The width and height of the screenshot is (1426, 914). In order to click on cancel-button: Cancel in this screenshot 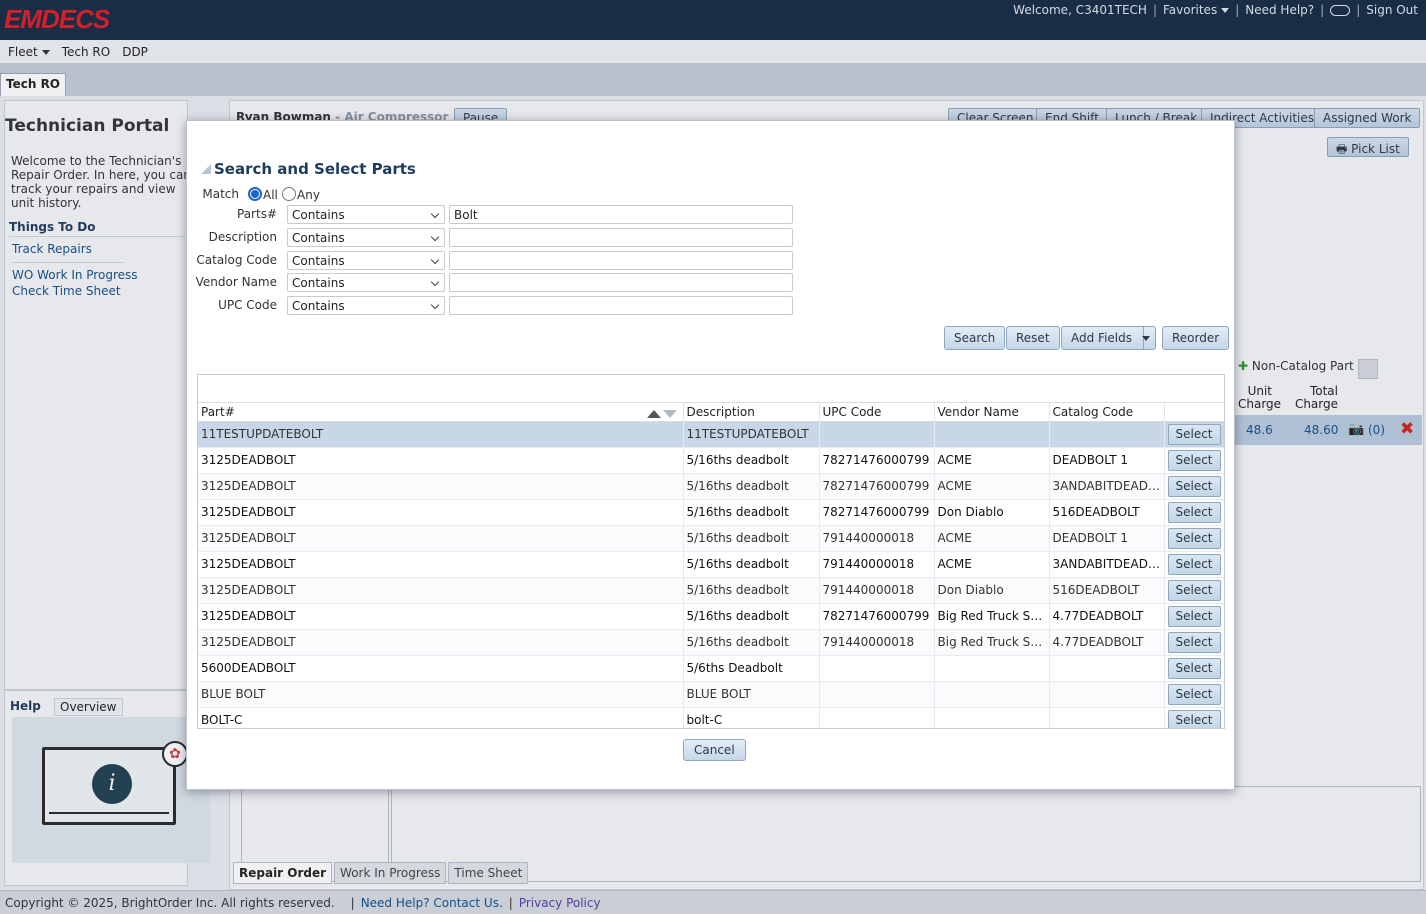, I will do `click(714, 750)`.